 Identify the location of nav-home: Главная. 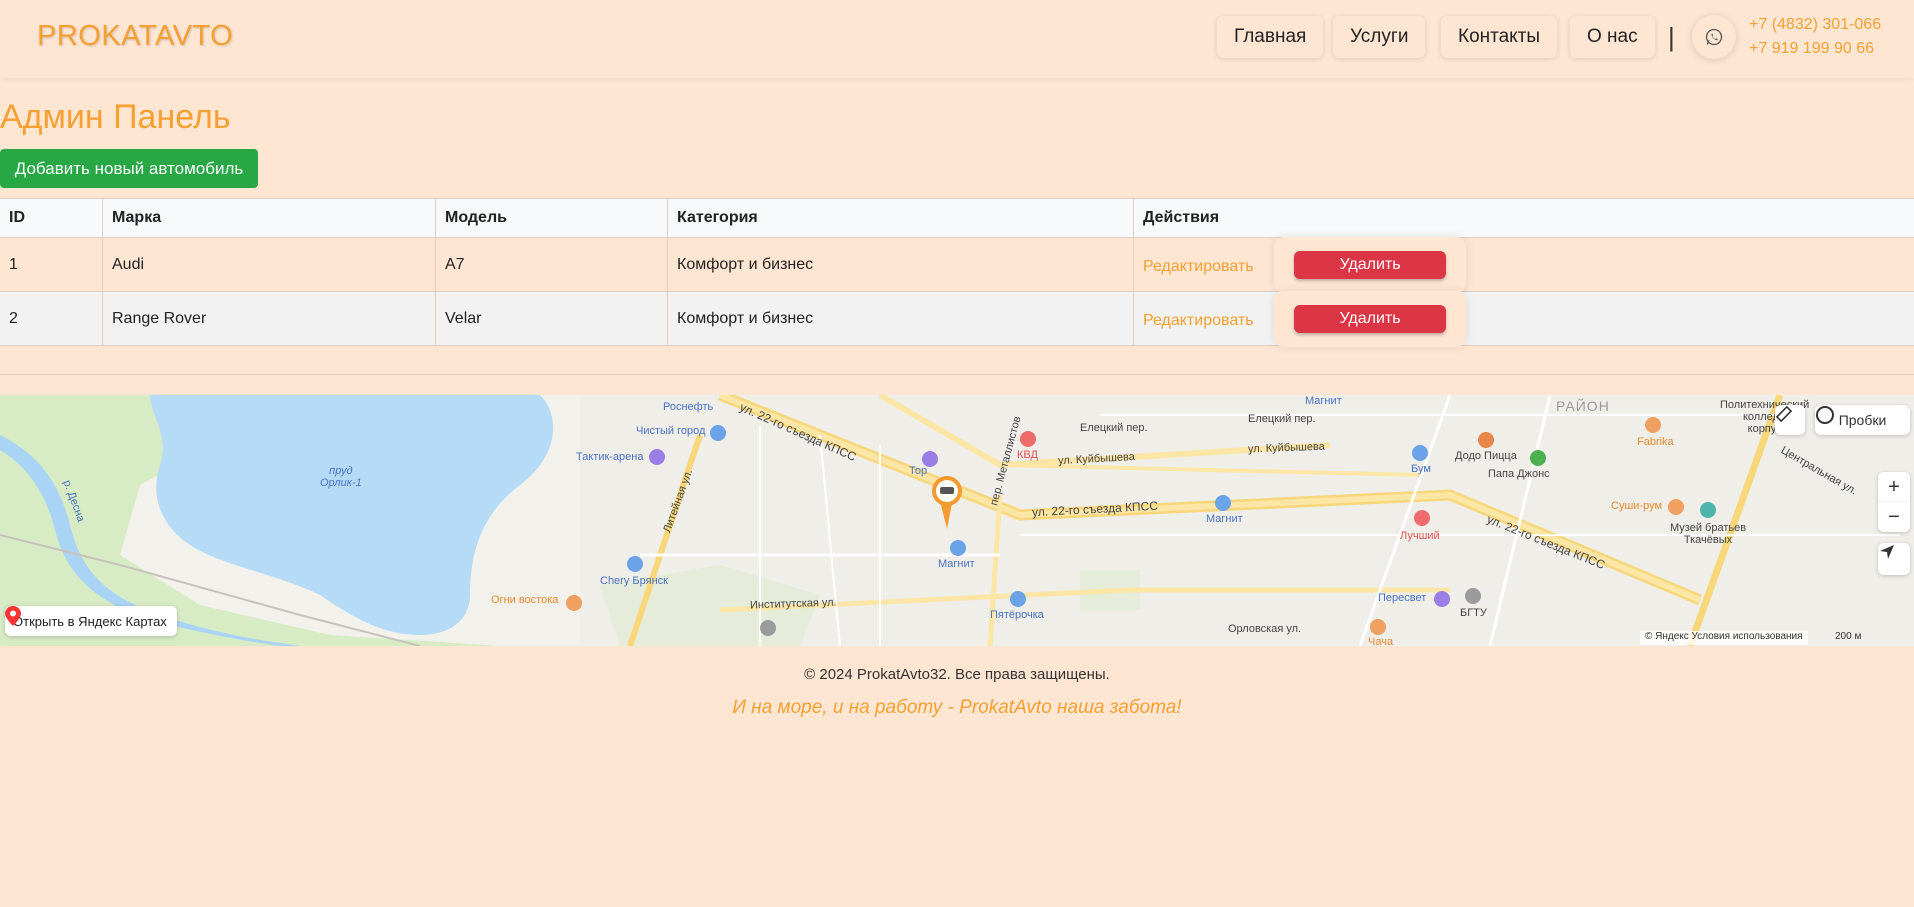
(1270, 37).